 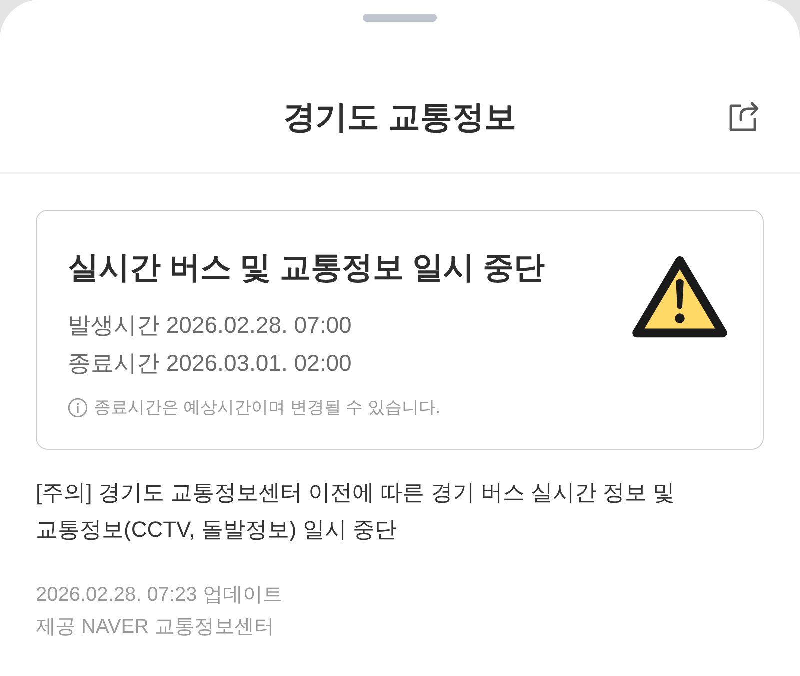 What do you see at coordinates (400, 18) in the screenshot?
I see `drag-handle` at bounding box center [400, 18].